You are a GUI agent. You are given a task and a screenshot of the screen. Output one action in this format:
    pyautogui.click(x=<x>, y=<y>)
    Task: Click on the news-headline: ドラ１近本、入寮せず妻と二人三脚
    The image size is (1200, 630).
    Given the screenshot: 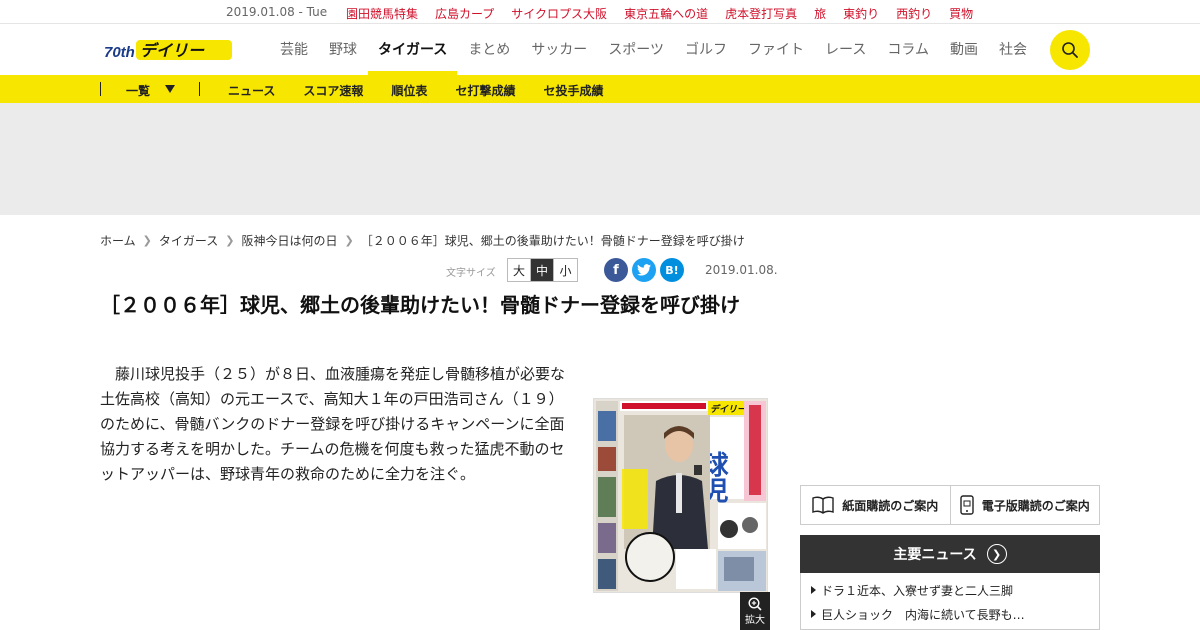 What is the action you would take?
    pyautogui.click(x=917, y=591)
    